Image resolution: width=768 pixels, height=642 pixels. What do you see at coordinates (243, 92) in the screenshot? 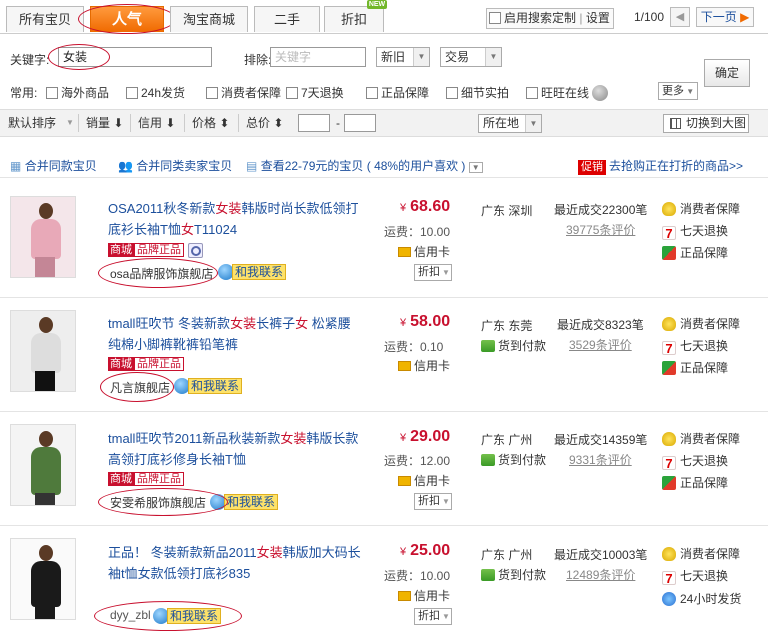
I see `filter-consumer-protection: 消费者保障` at bounding box center [243, 92].